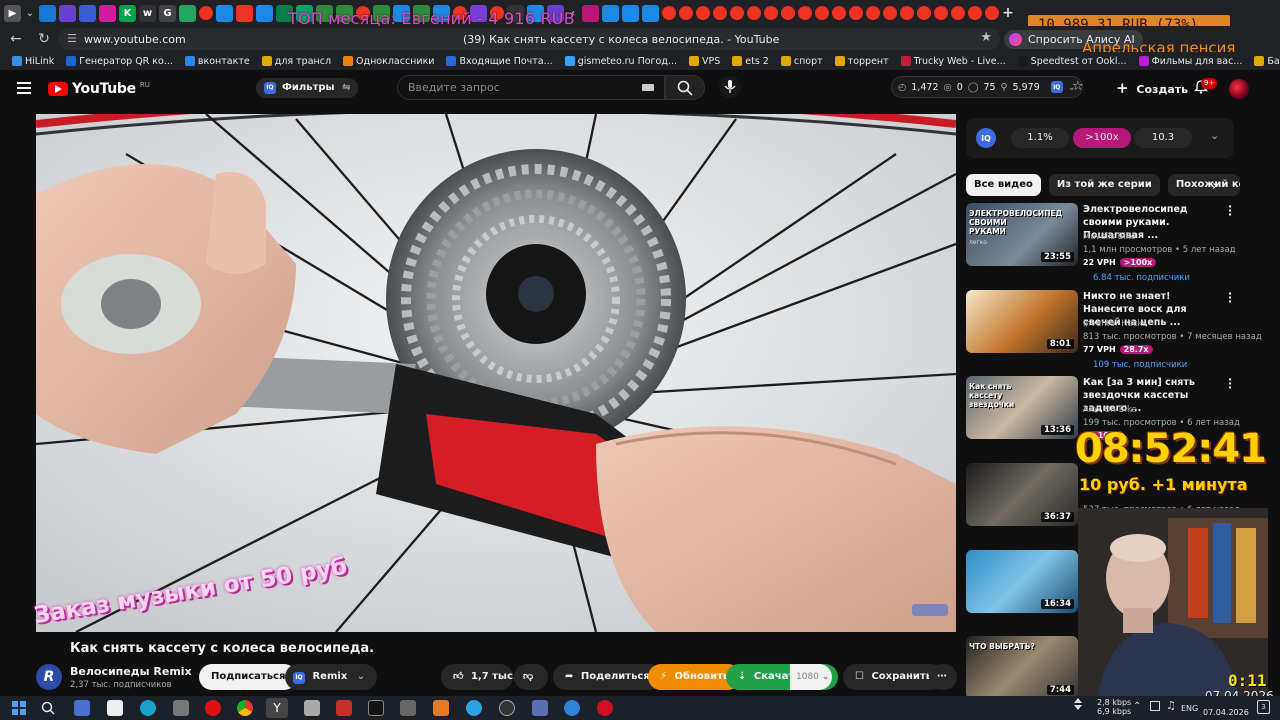 The image size is (1280, 720). What do you see at coordinates (531, 677) in the screenshot?
I see `dislike-button: 👎︎` at bounding box center [531, 677].